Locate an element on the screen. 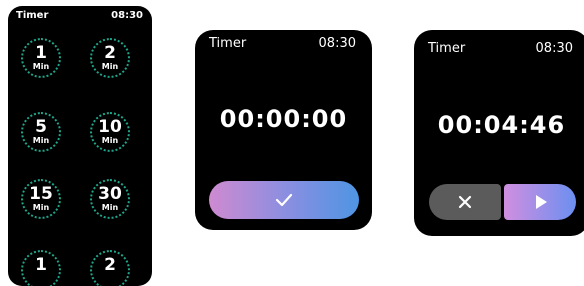  play-icon is located at coordinates (541, 202).